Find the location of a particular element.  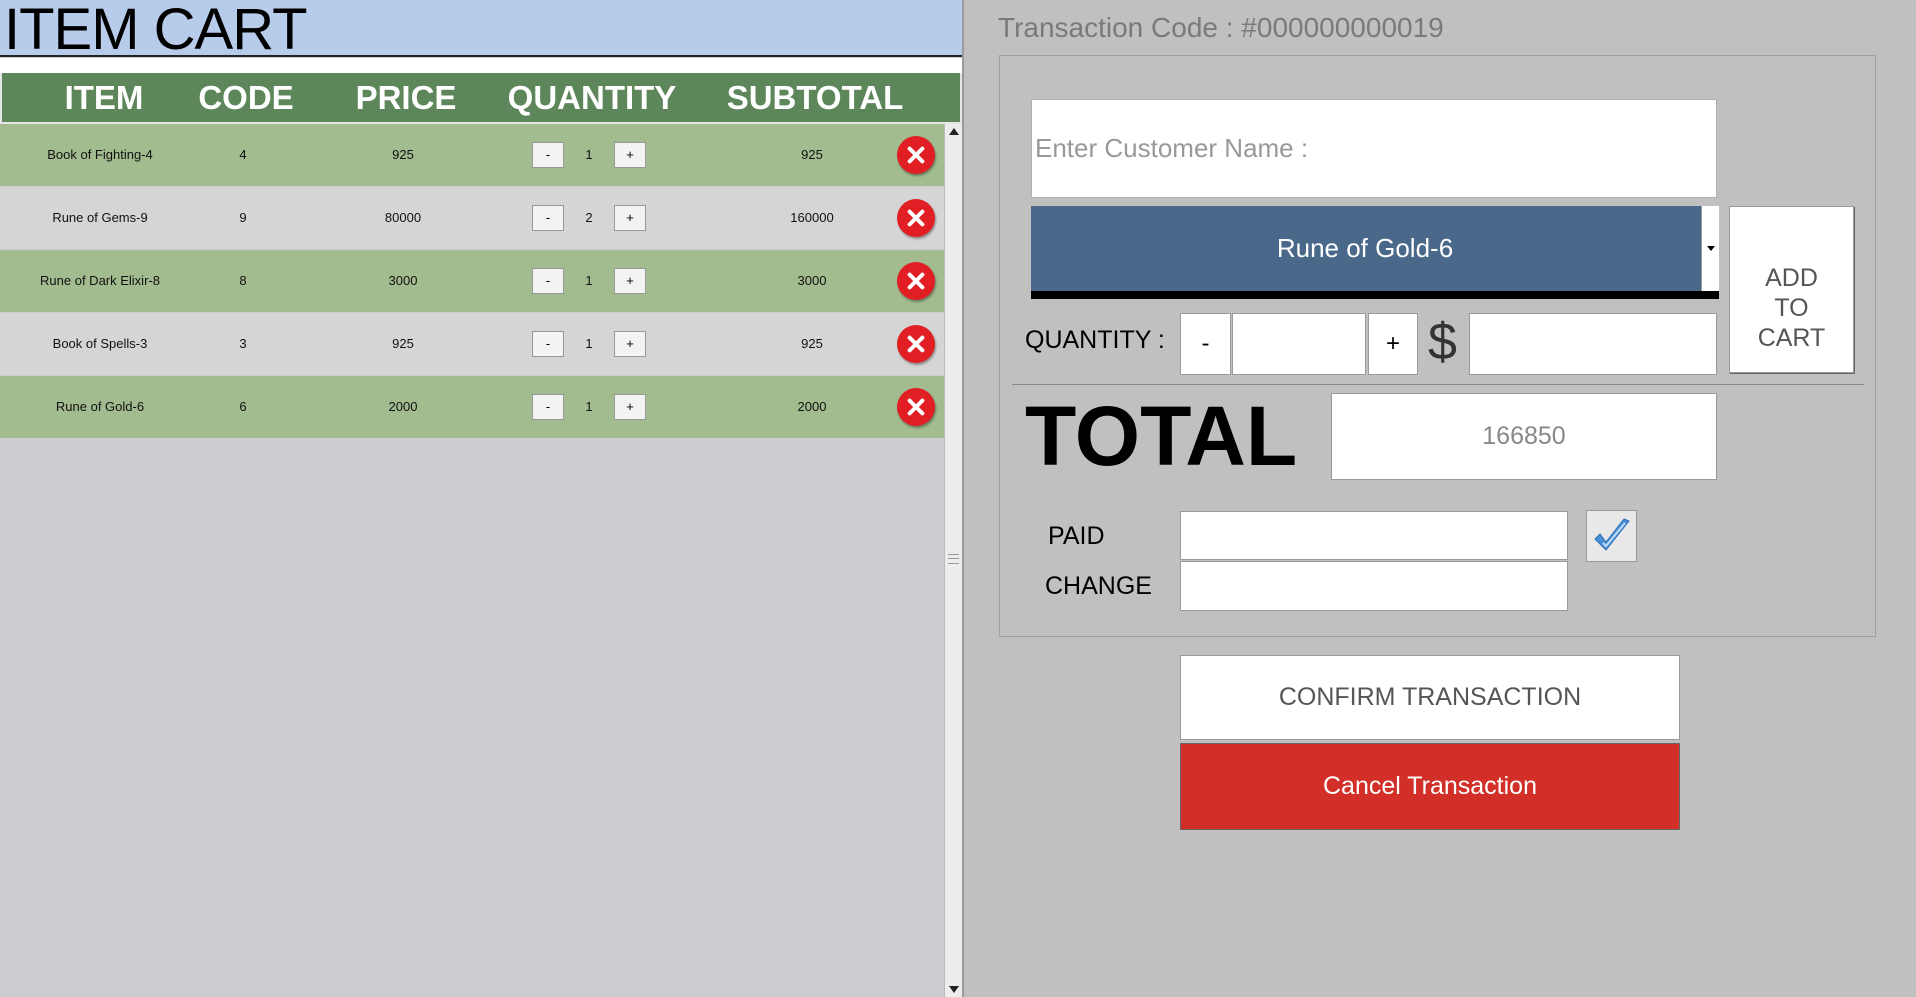

add-to-cart-label-line1: ADD is located at coordinates (1791, 277).